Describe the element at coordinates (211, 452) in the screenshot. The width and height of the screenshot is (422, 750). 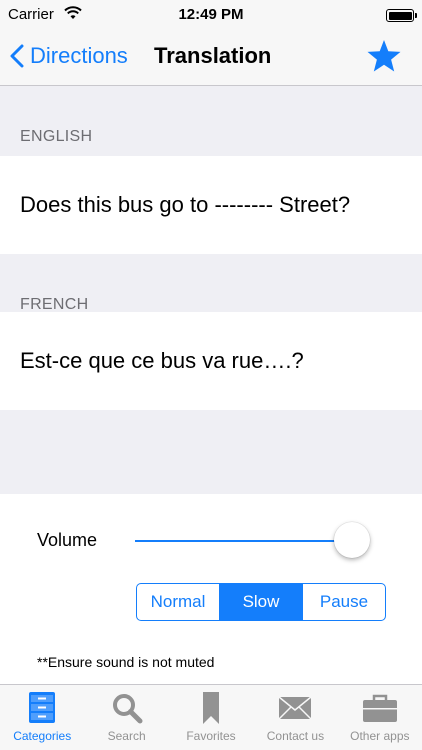
I see `spacer` at that location.